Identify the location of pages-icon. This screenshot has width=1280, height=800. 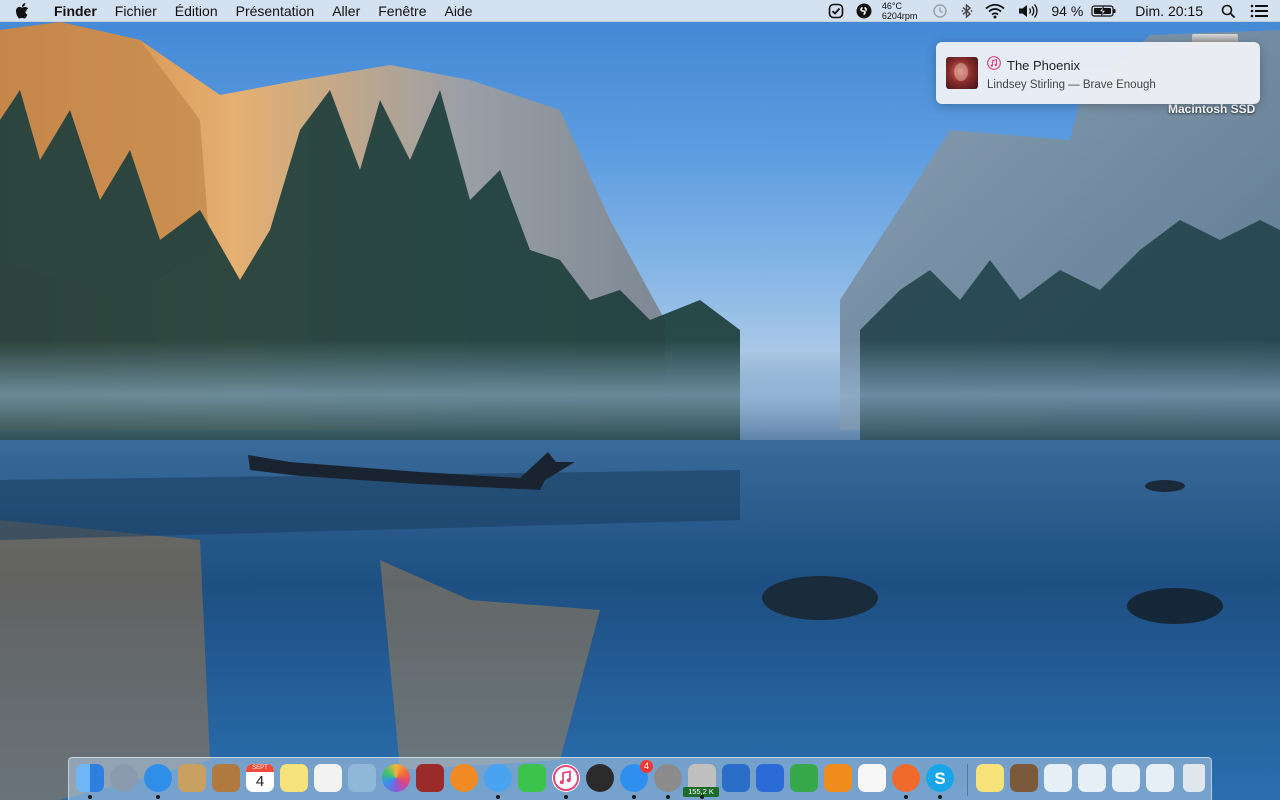
(838, 778).